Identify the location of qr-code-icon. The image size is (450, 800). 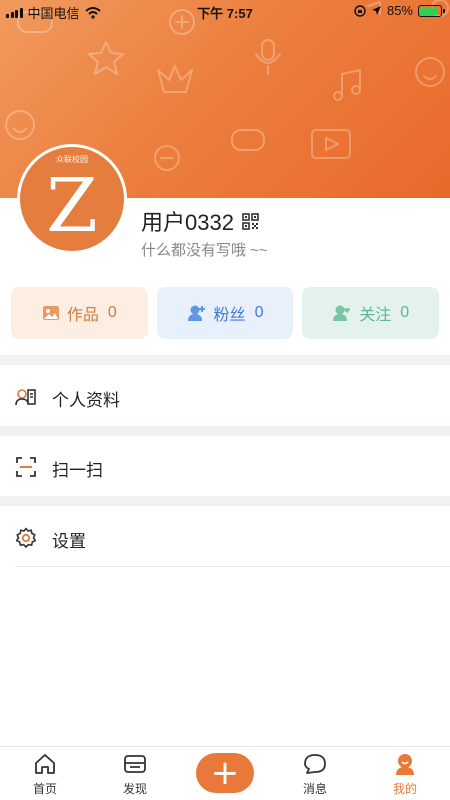
(250, 221).